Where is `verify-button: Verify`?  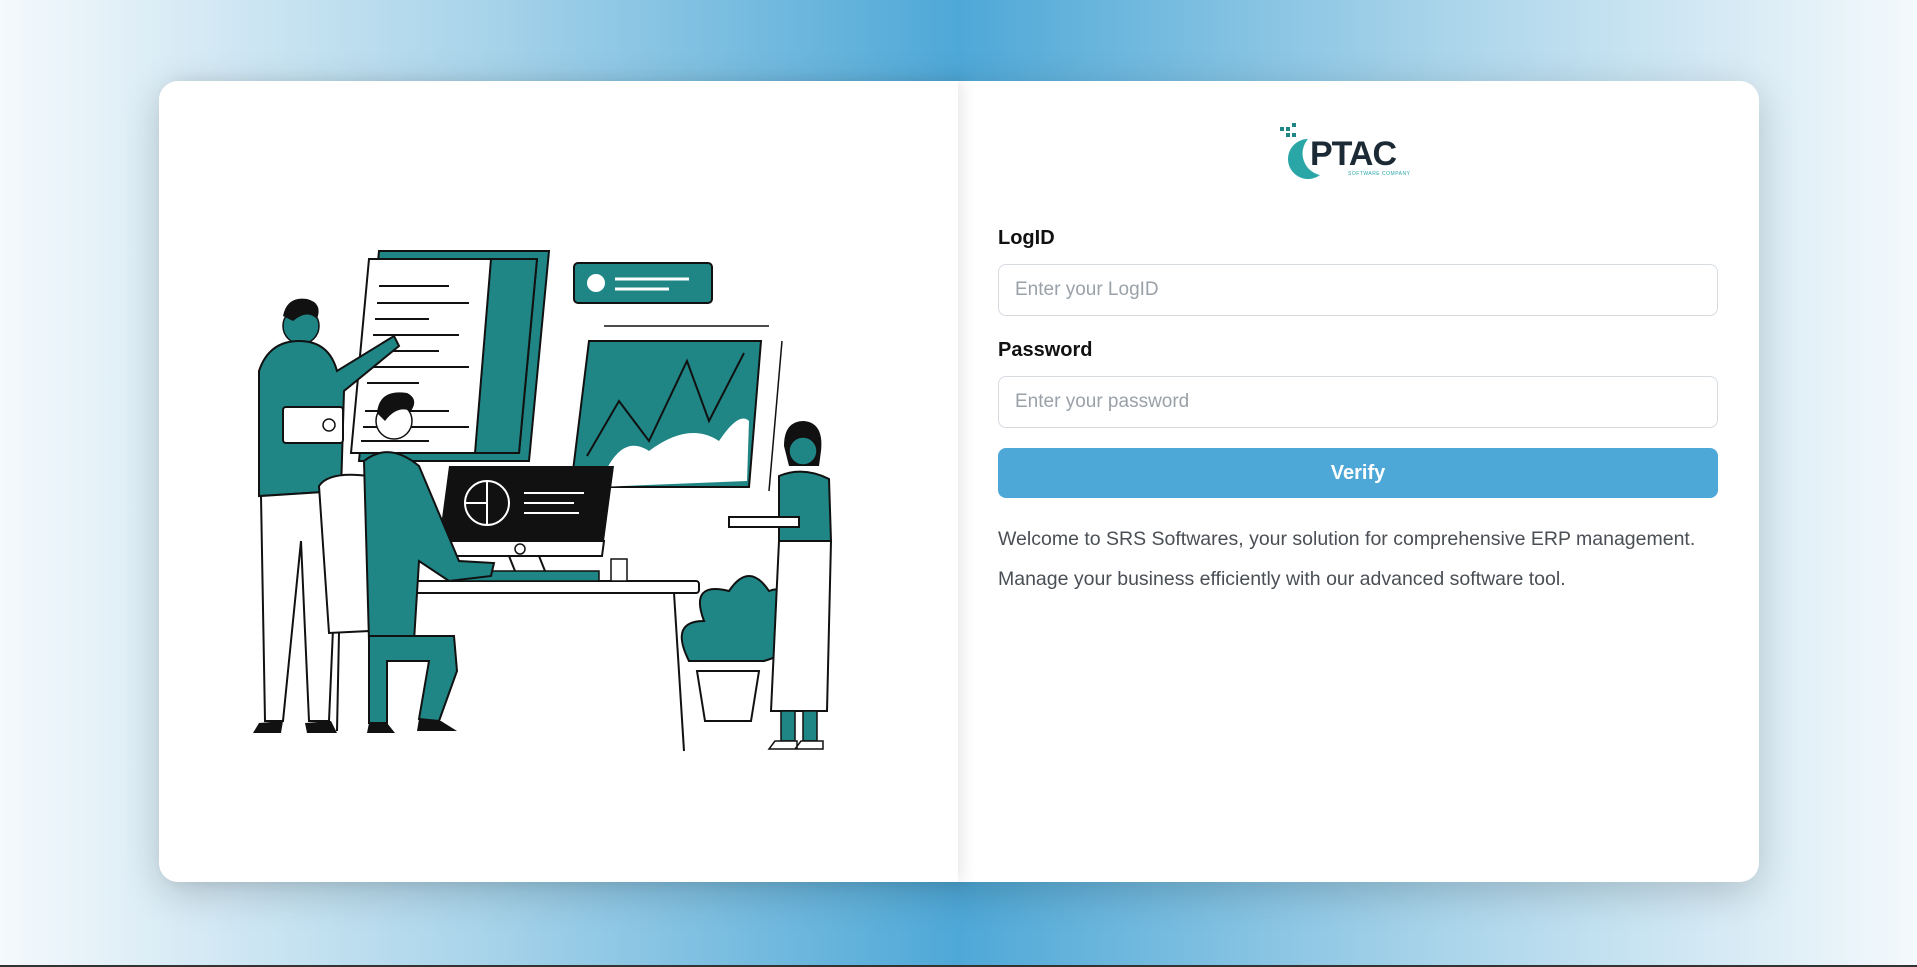 verify-button: Verify is located at coordinates (1358, 473).